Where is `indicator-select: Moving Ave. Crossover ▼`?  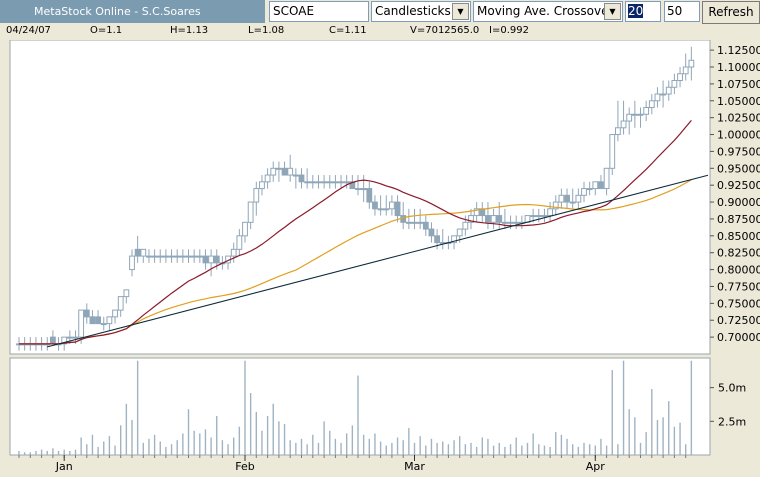 indicator-select: Moving Ave. Crossover ▼ is located at coordinates (548, 11).